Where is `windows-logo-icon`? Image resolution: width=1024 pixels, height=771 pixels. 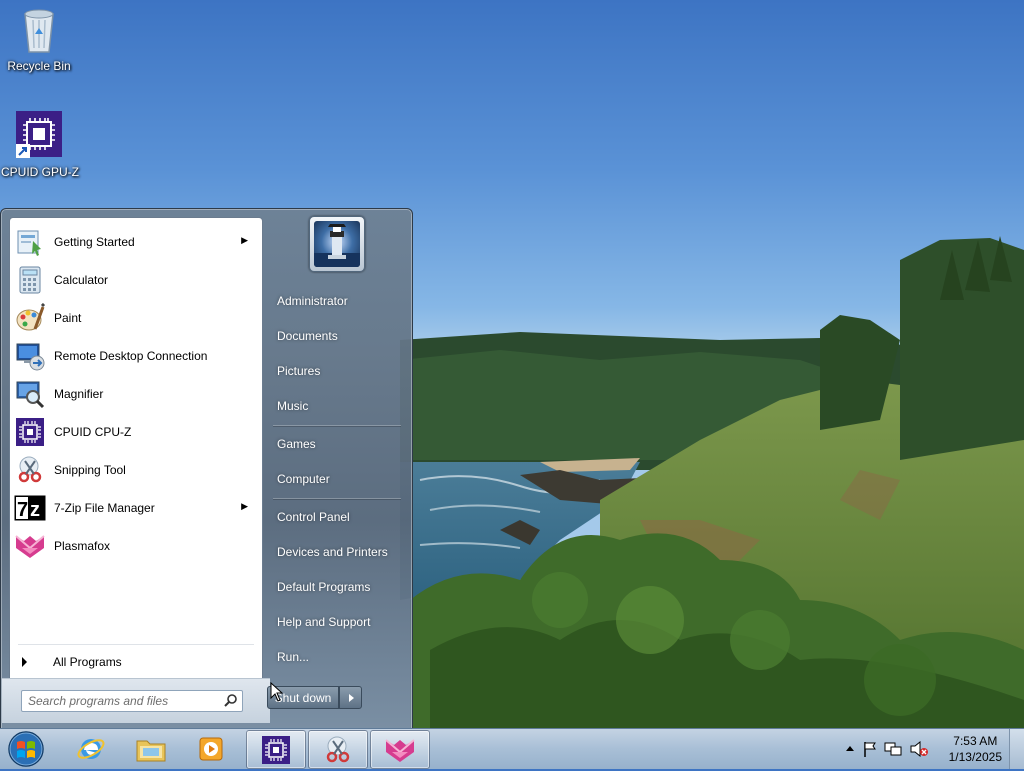
windows-logo-icon is located at coordinates (26, 749).